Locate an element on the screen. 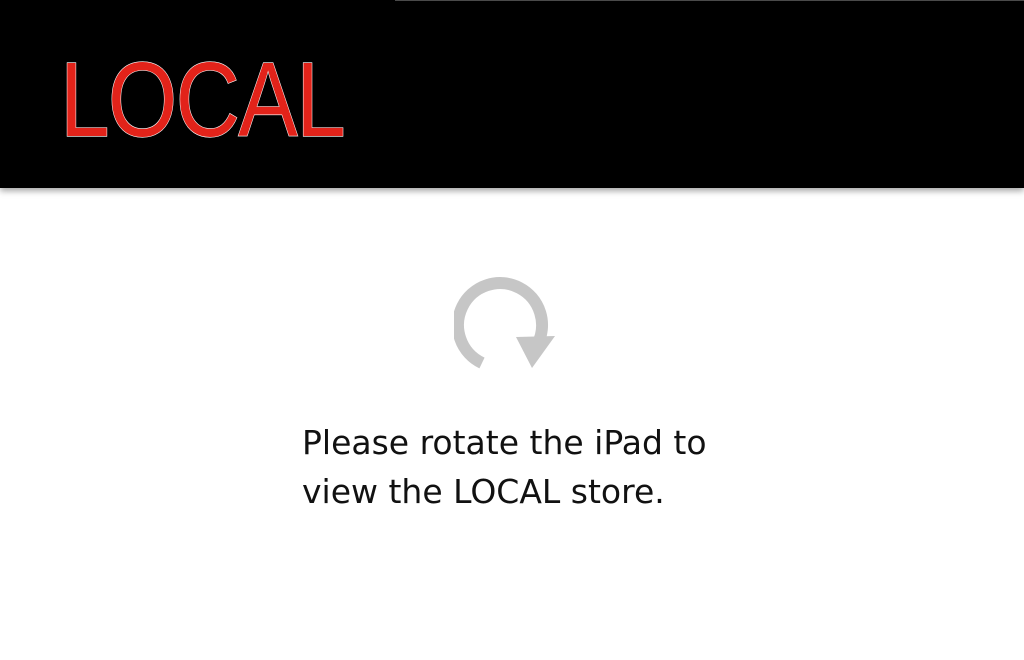  rotate-arrow-svg is located at coordinates (503, 323).